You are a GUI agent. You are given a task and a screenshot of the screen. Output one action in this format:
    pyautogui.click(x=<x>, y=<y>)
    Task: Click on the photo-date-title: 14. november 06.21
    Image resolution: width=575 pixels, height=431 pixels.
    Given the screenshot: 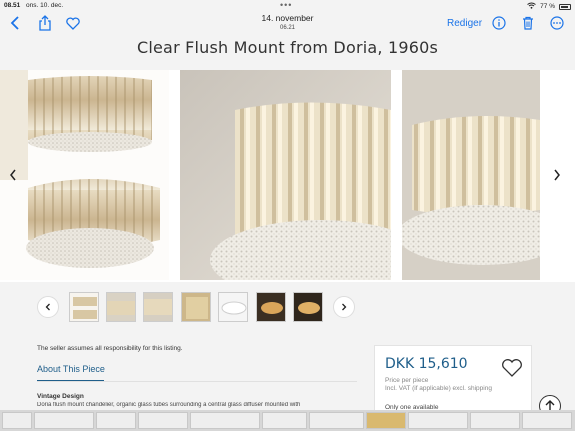 What is the action you would take?
    pyautogui.click(x=287, y=22)
    